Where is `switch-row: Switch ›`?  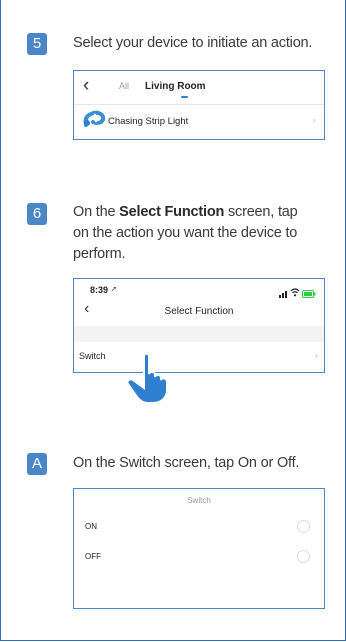 switch-row: Switch › is located at coordinates (199, 357).